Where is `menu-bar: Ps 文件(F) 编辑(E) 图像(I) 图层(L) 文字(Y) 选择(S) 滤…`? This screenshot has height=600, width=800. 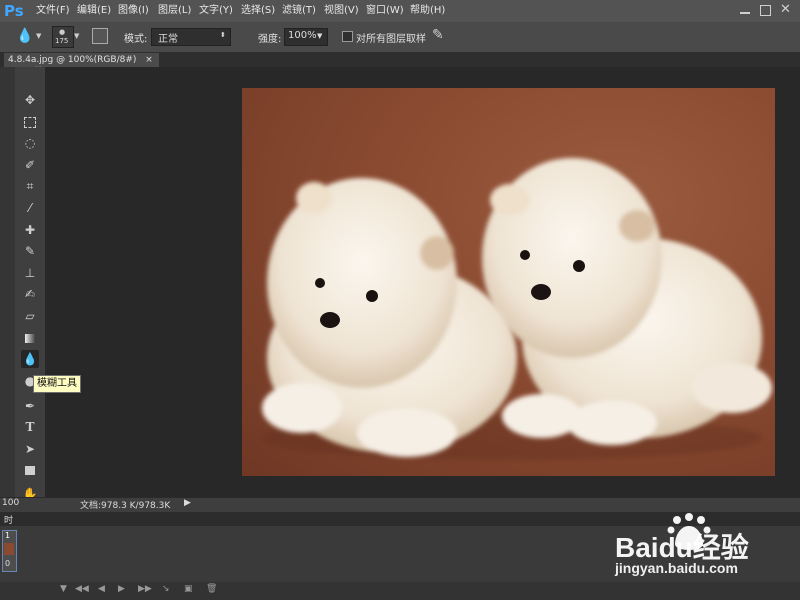 menu-bar: Ps 文件(F) 编辑(E) 图像(I) 图层(L) 文字(Y) 选择(S) 滤… is located at coordinates (400, 11).